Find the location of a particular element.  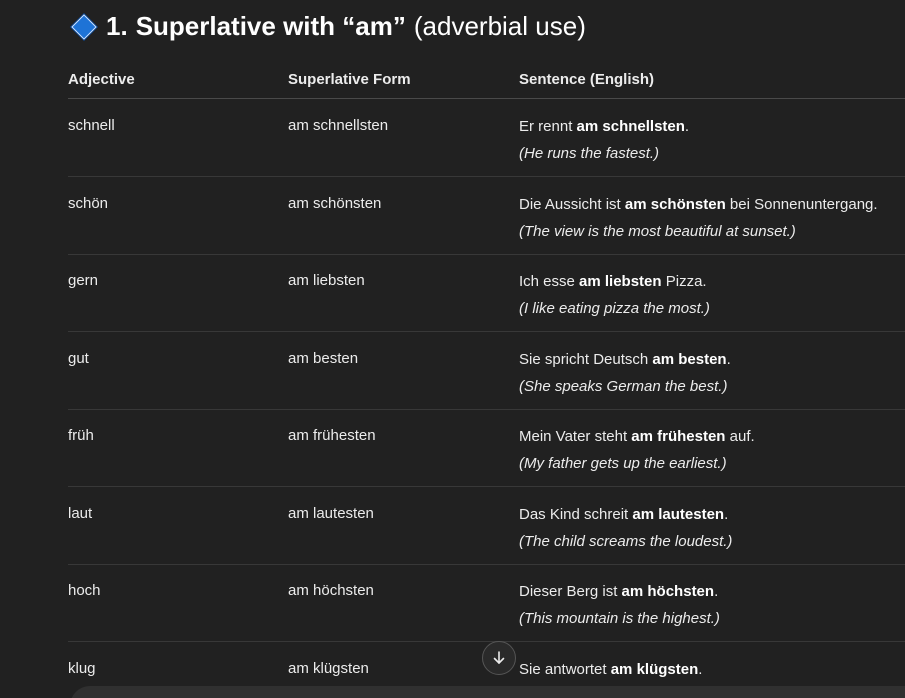

cell-superlative: am höchsten is located at coordinates (331, 590).